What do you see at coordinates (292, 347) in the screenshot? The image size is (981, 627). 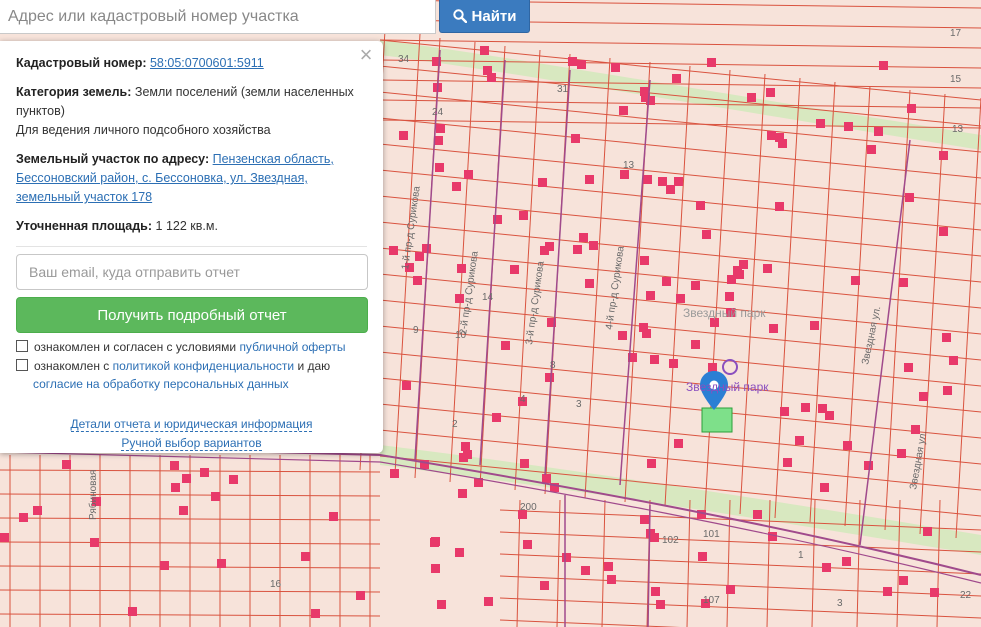 I see `public-offer-link: публичной оферты` at bounding box center [292, 347].